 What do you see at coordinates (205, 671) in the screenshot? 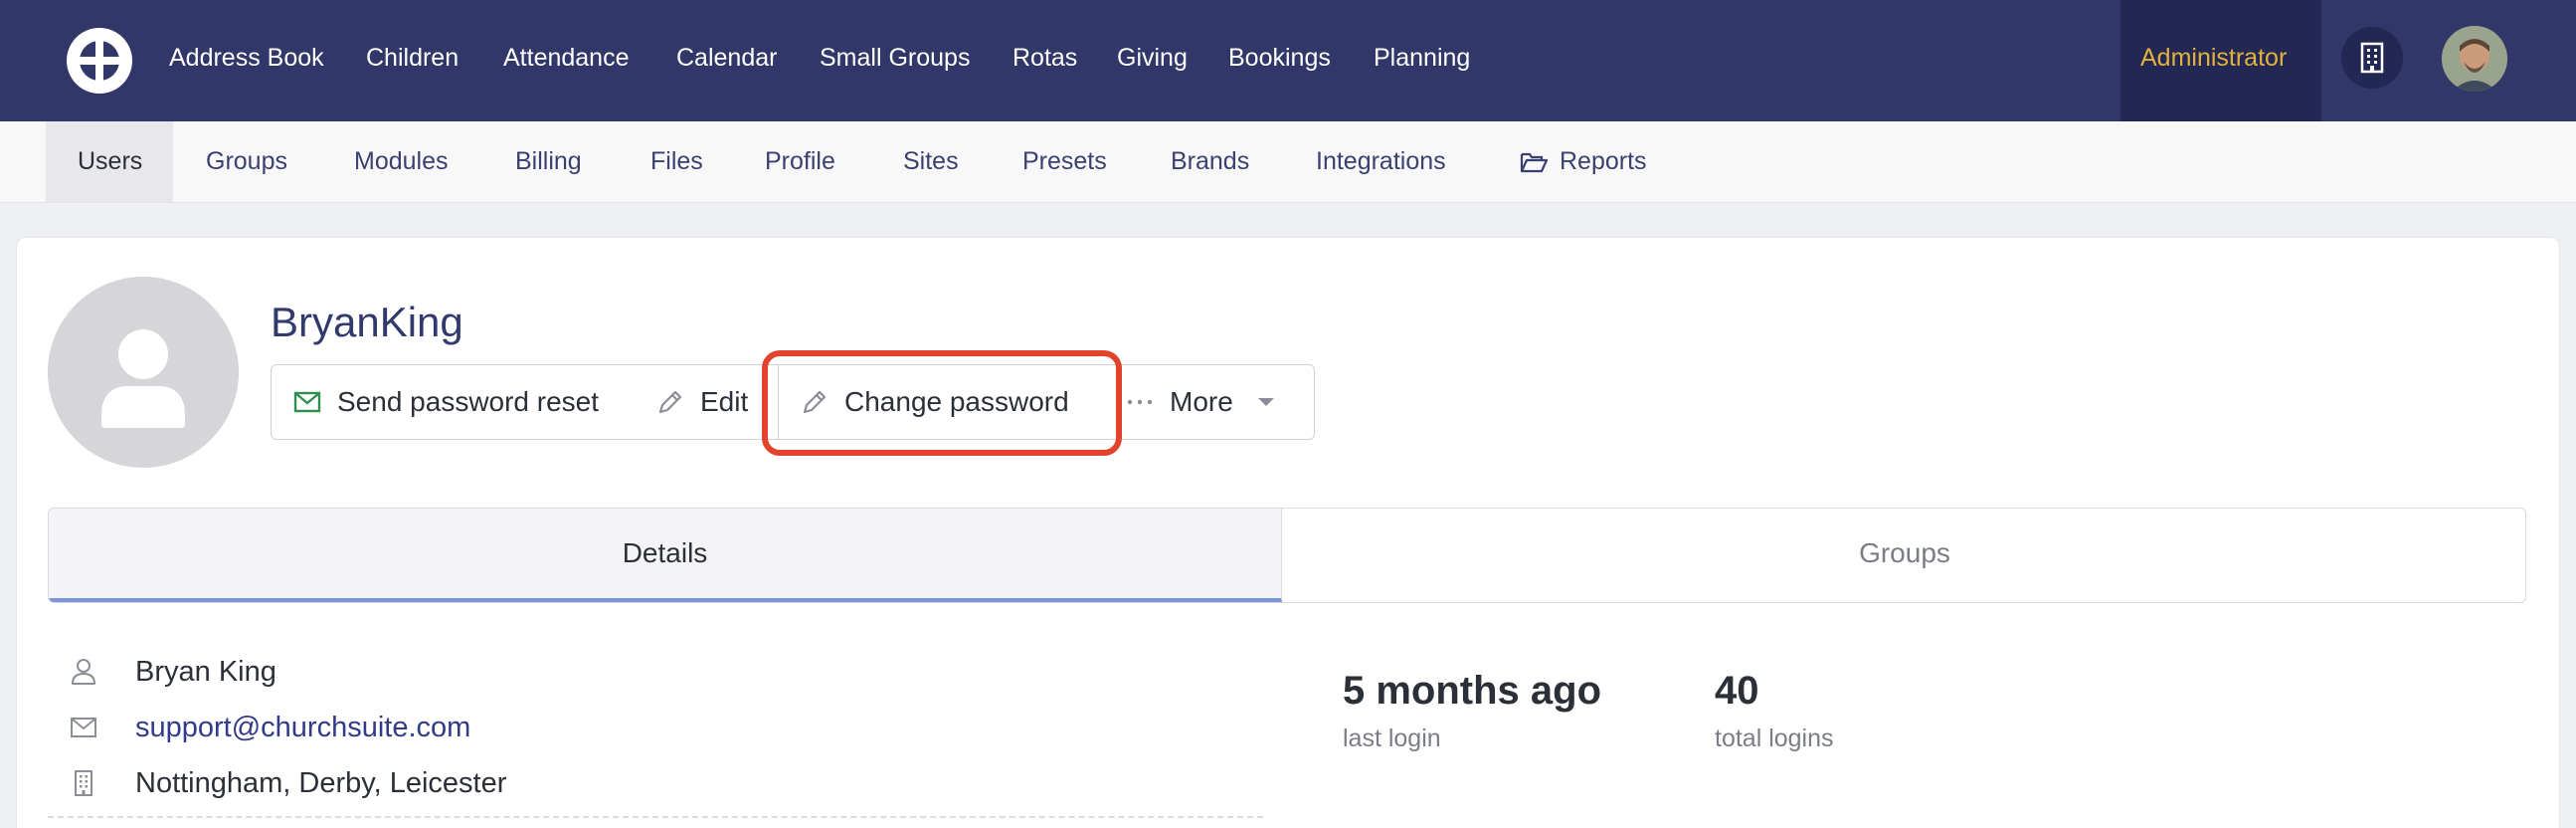
I see `full-name-value: Bryan King` at bounding box center [205, 671].